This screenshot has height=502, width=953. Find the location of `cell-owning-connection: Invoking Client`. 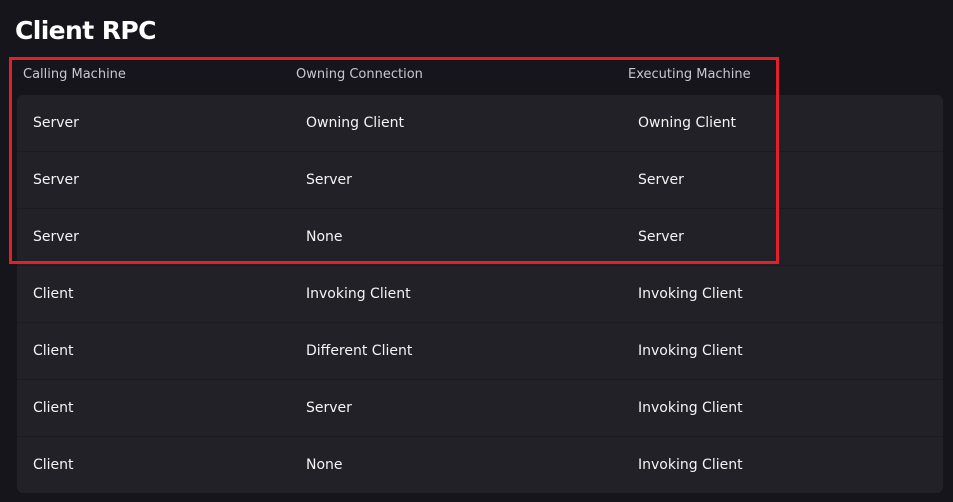

cell-owning-connection: Invoking Client is located at coordinates (358, 294).